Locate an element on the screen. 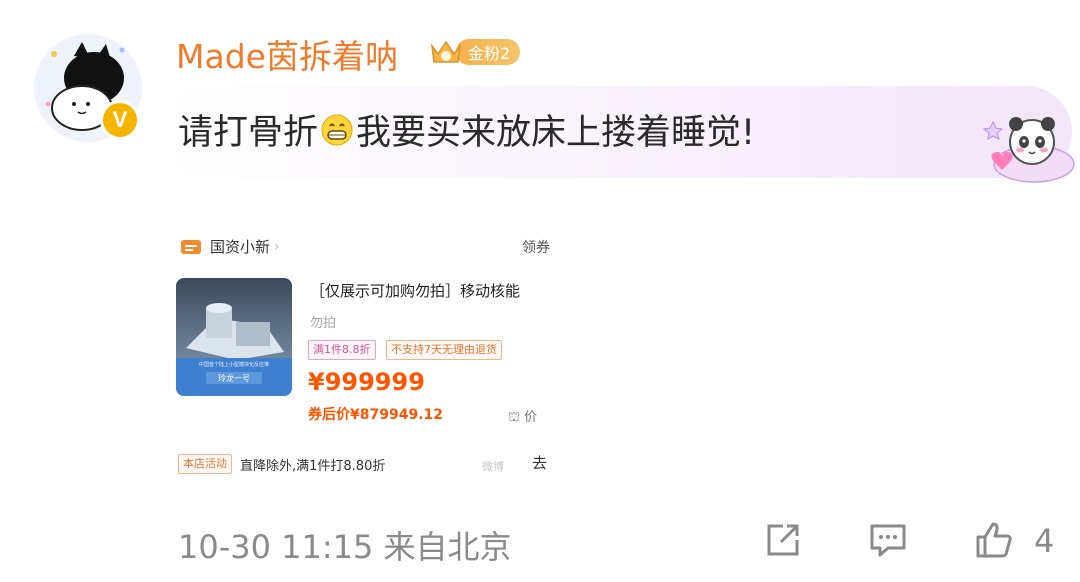  comment-timestamp: 10-30 11:15 is located at coordinates (276, 547).